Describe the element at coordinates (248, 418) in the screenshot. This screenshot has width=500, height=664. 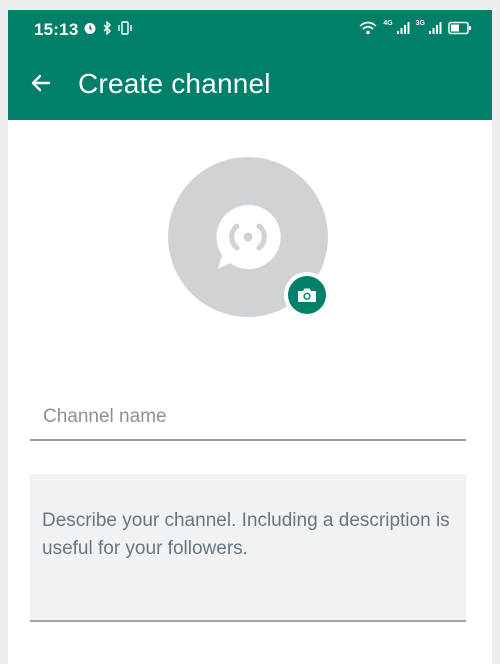
I see `channel-name-input` at that location.